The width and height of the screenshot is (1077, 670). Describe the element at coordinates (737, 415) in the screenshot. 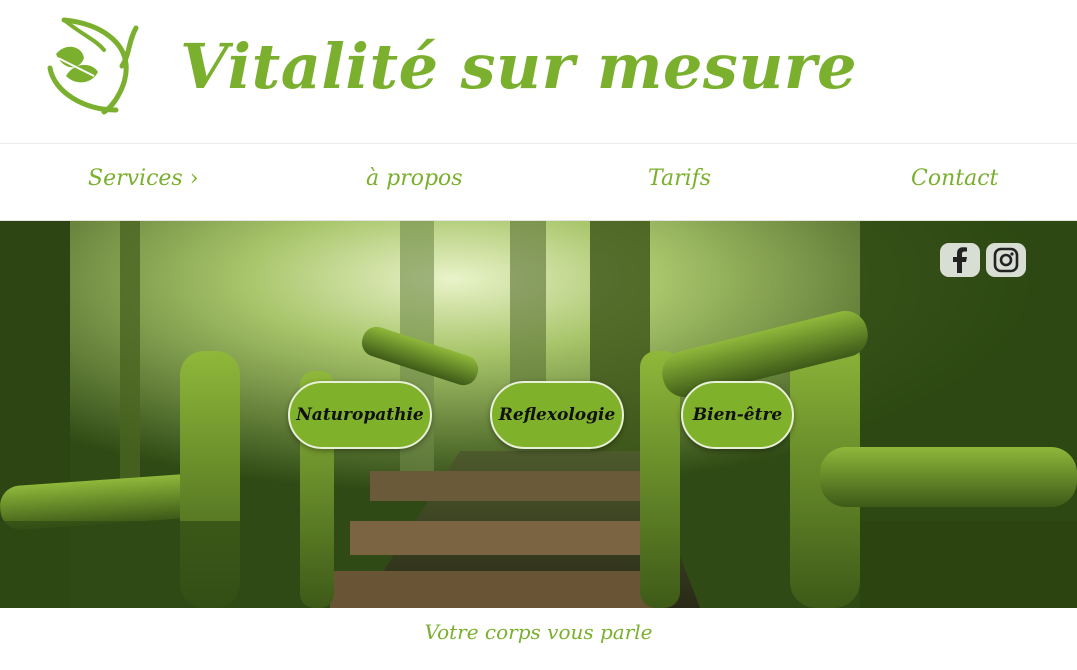

I see `bien-etre-button: Bien-être` at that location.